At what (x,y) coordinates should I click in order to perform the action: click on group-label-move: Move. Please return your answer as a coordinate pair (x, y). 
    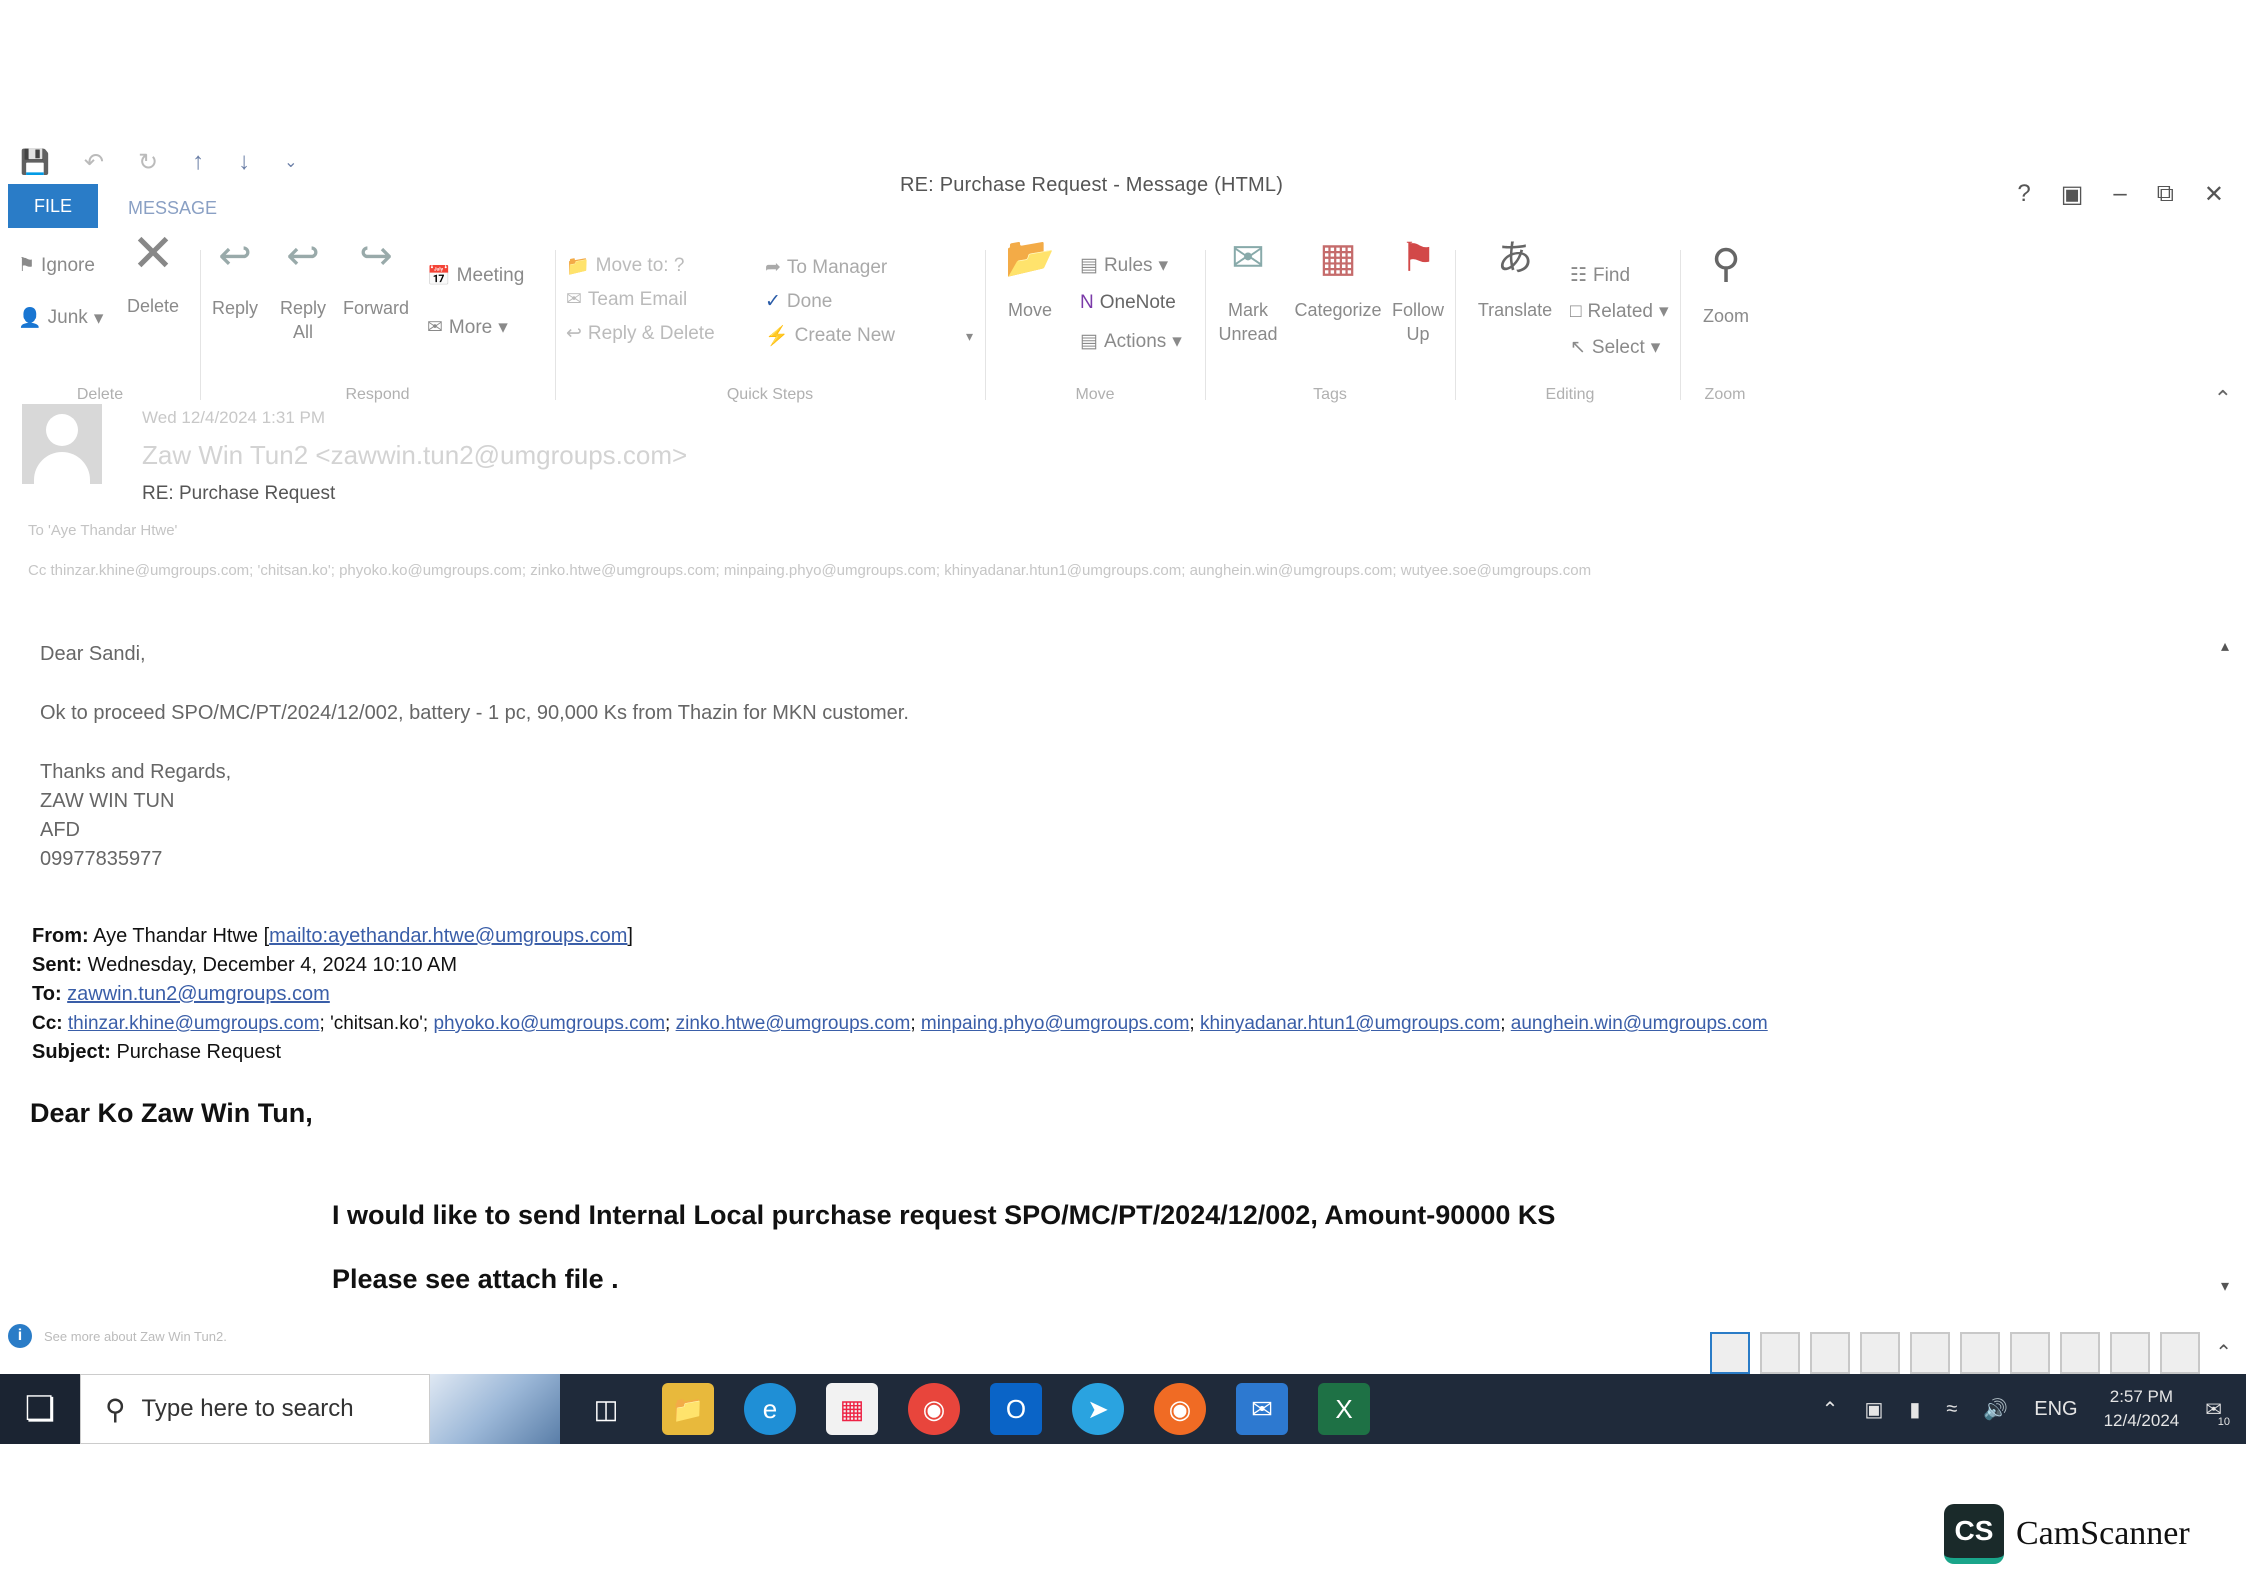
    Looking at the image, I should click on (1095, 394).